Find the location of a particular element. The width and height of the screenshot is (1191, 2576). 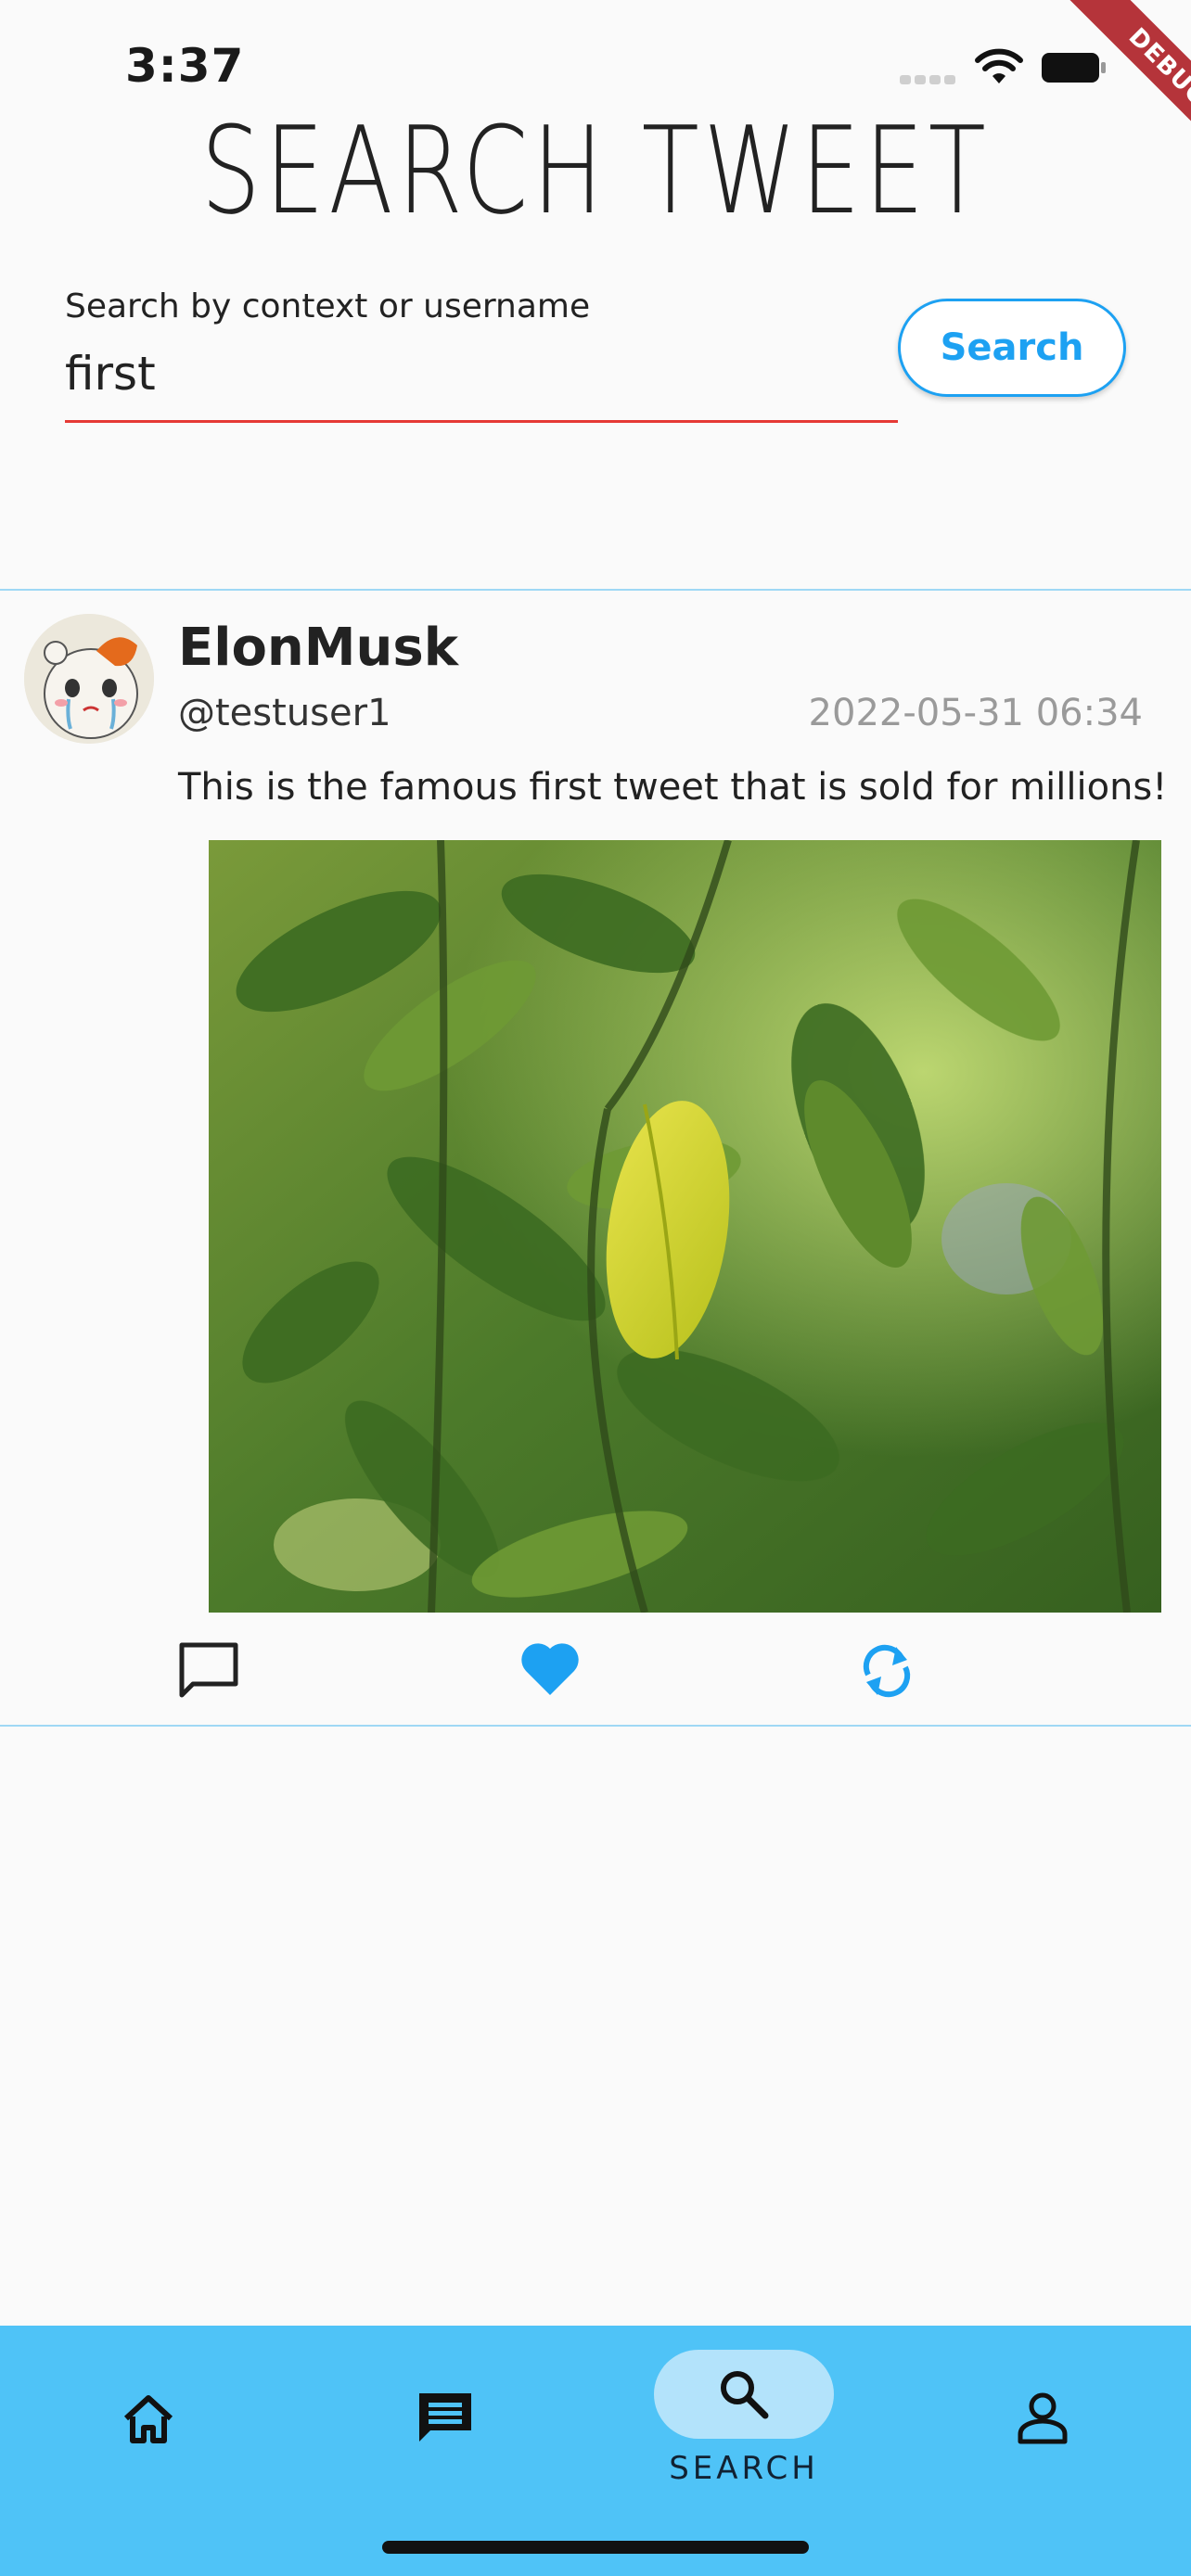

avatar is located at coordinates (89, 679).